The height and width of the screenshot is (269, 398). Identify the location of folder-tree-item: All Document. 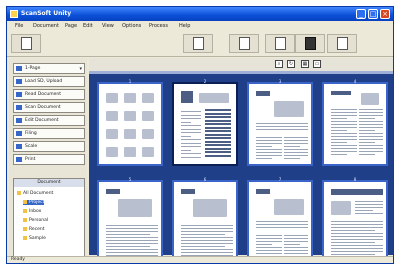
(35, 193).